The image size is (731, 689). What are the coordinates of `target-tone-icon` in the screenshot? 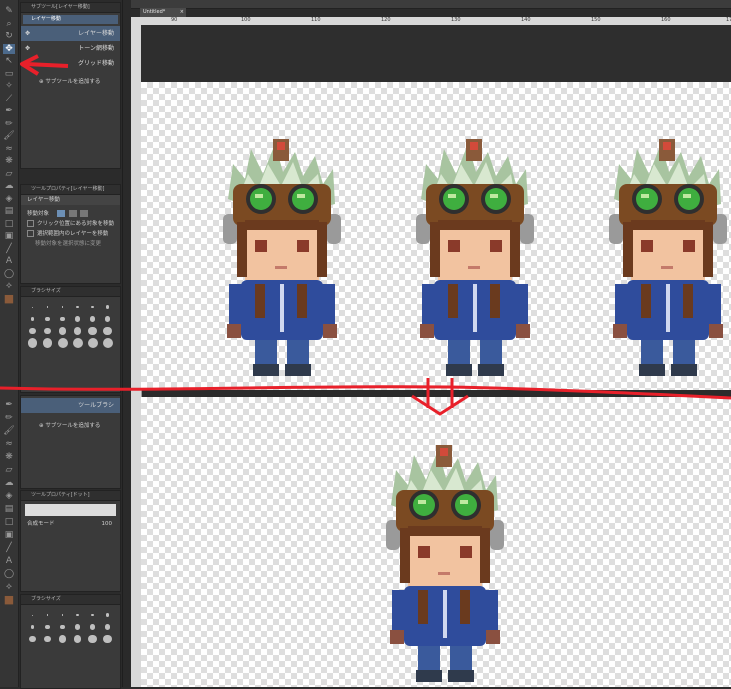 It's located at (72, 213).